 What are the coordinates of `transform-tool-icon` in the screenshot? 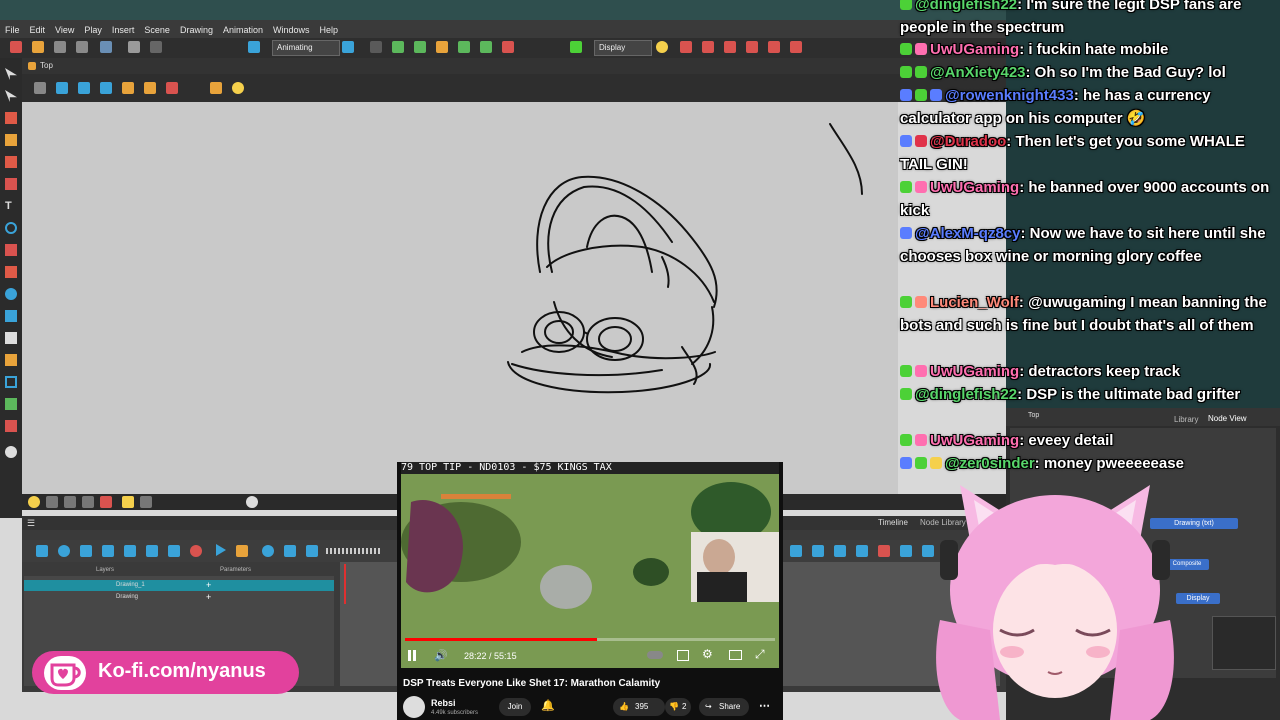 It's located at (11, 404).